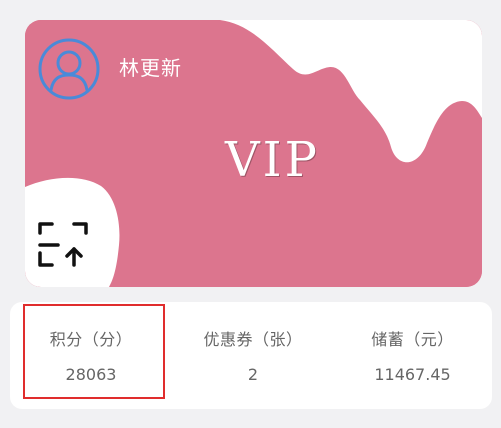  What do you see at coordinates (412, 355) in the screenshot?
I see `savings-stat: 储蓄（元） 11467.45` at bounding box center [412, 355].